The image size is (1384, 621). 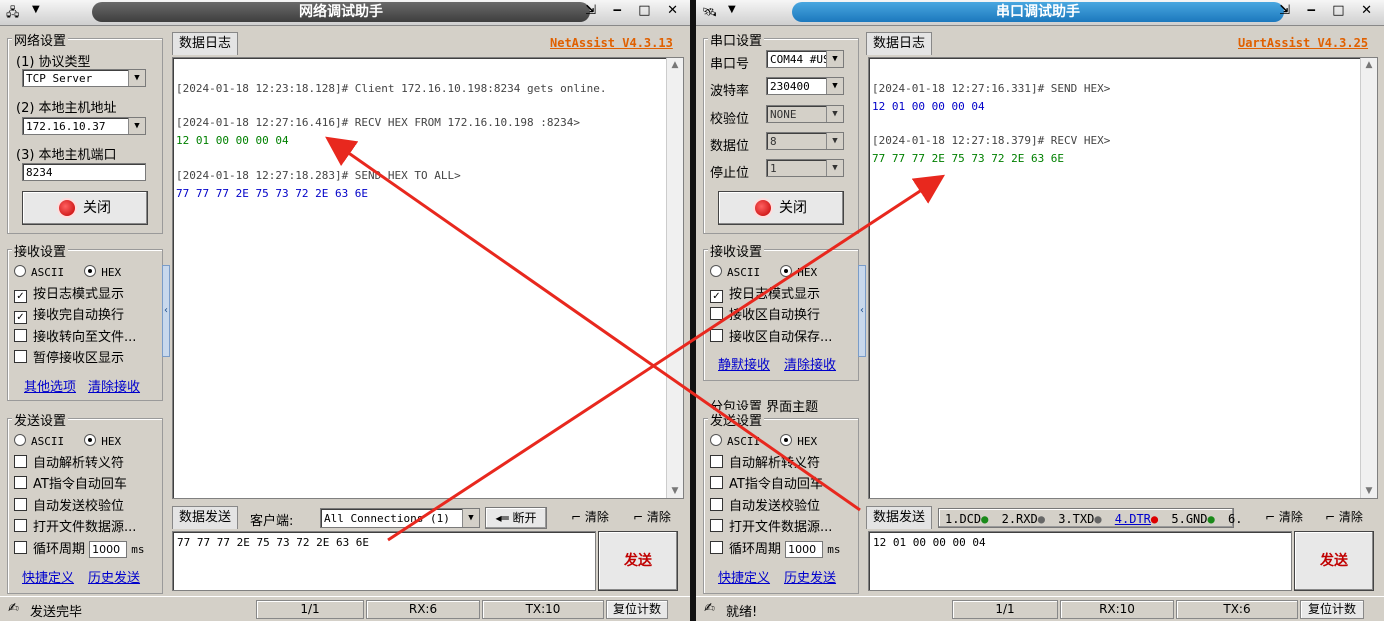 What do you see at coordinates (1079, 519) in the screenshot?
I see `signal-txd: 3.TXD●` at bounding box center [1079, 519].